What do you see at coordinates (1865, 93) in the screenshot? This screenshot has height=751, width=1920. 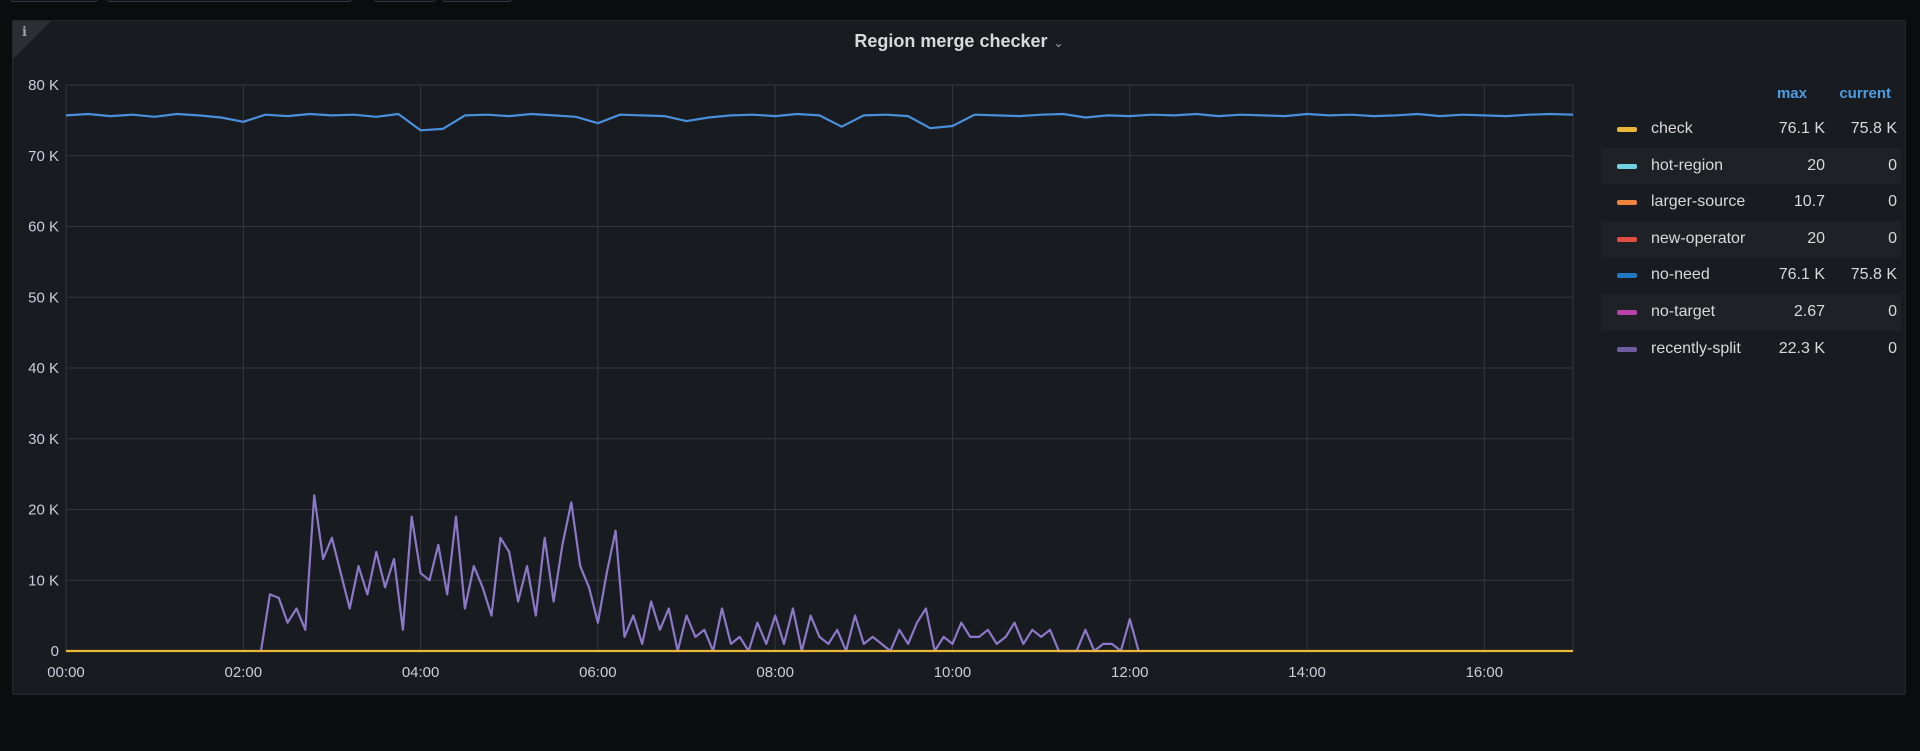 I see `legend-header-current: current` at bounding box center [1865, 93].